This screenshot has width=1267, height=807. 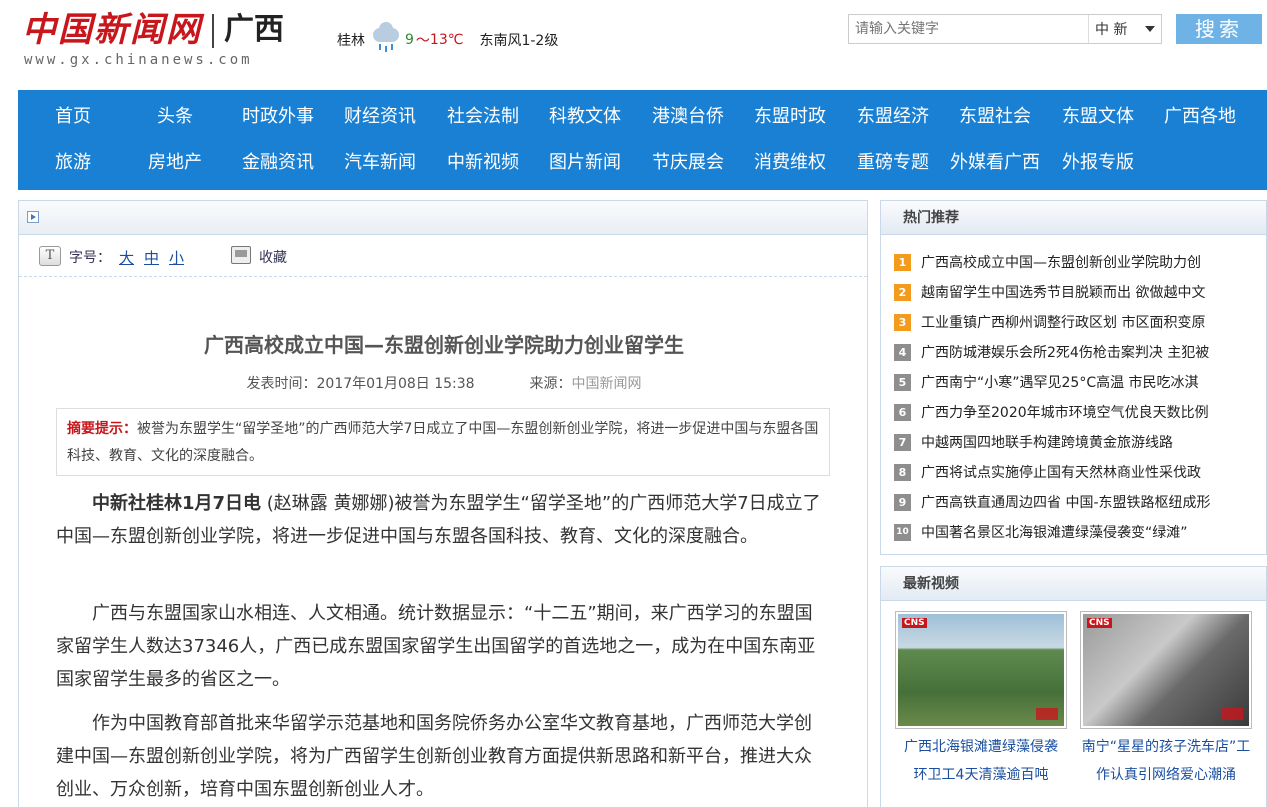 What do you see at coordinates (50, 256) in the screenshot?
I see `font-size-icon: T` at bounding box center [50, 256].